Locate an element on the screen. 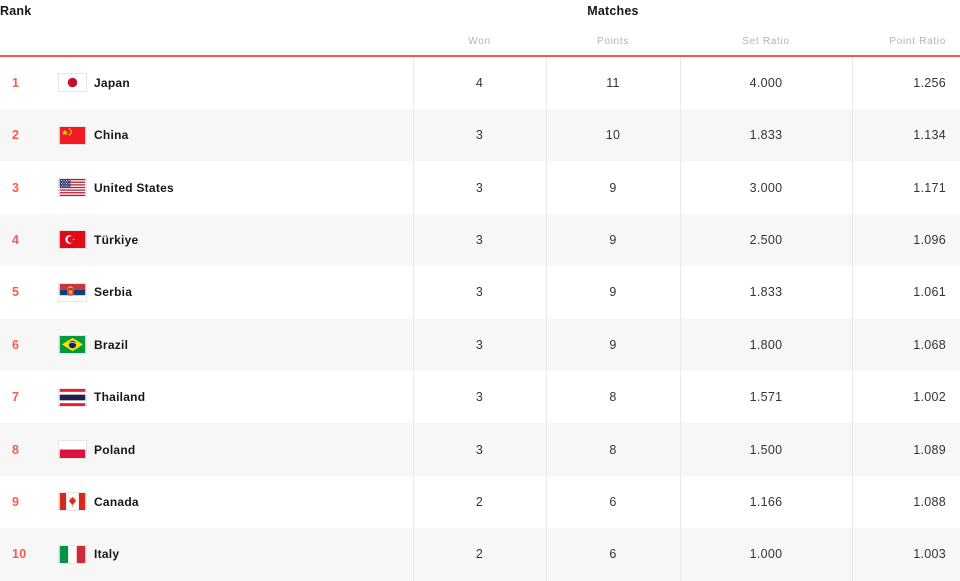 The width and height of the screenshot is (960, 581). brazil-flag is located at coordinates (72, 345).